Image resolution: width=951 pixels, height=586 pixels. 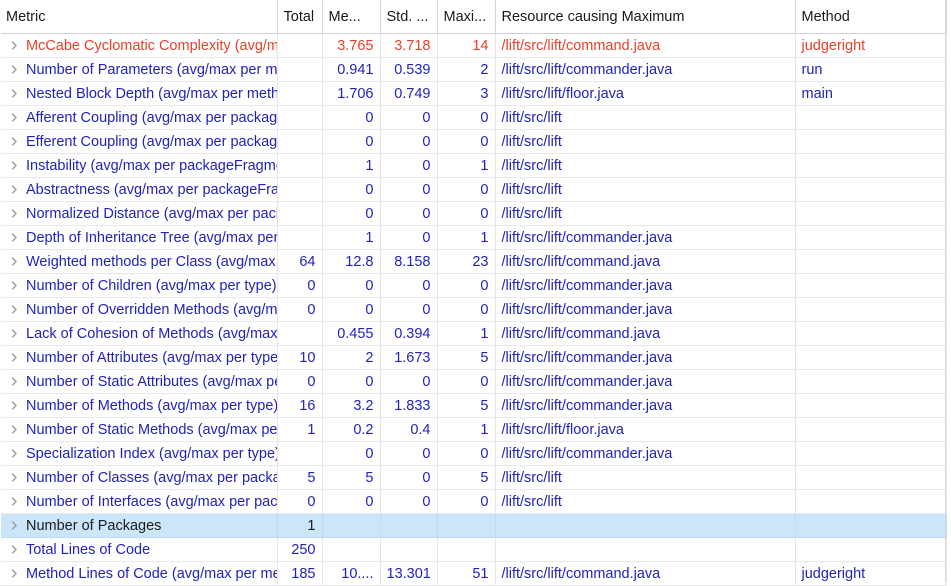 I want to click on cell-std: 0, so click(x=409, y=213).